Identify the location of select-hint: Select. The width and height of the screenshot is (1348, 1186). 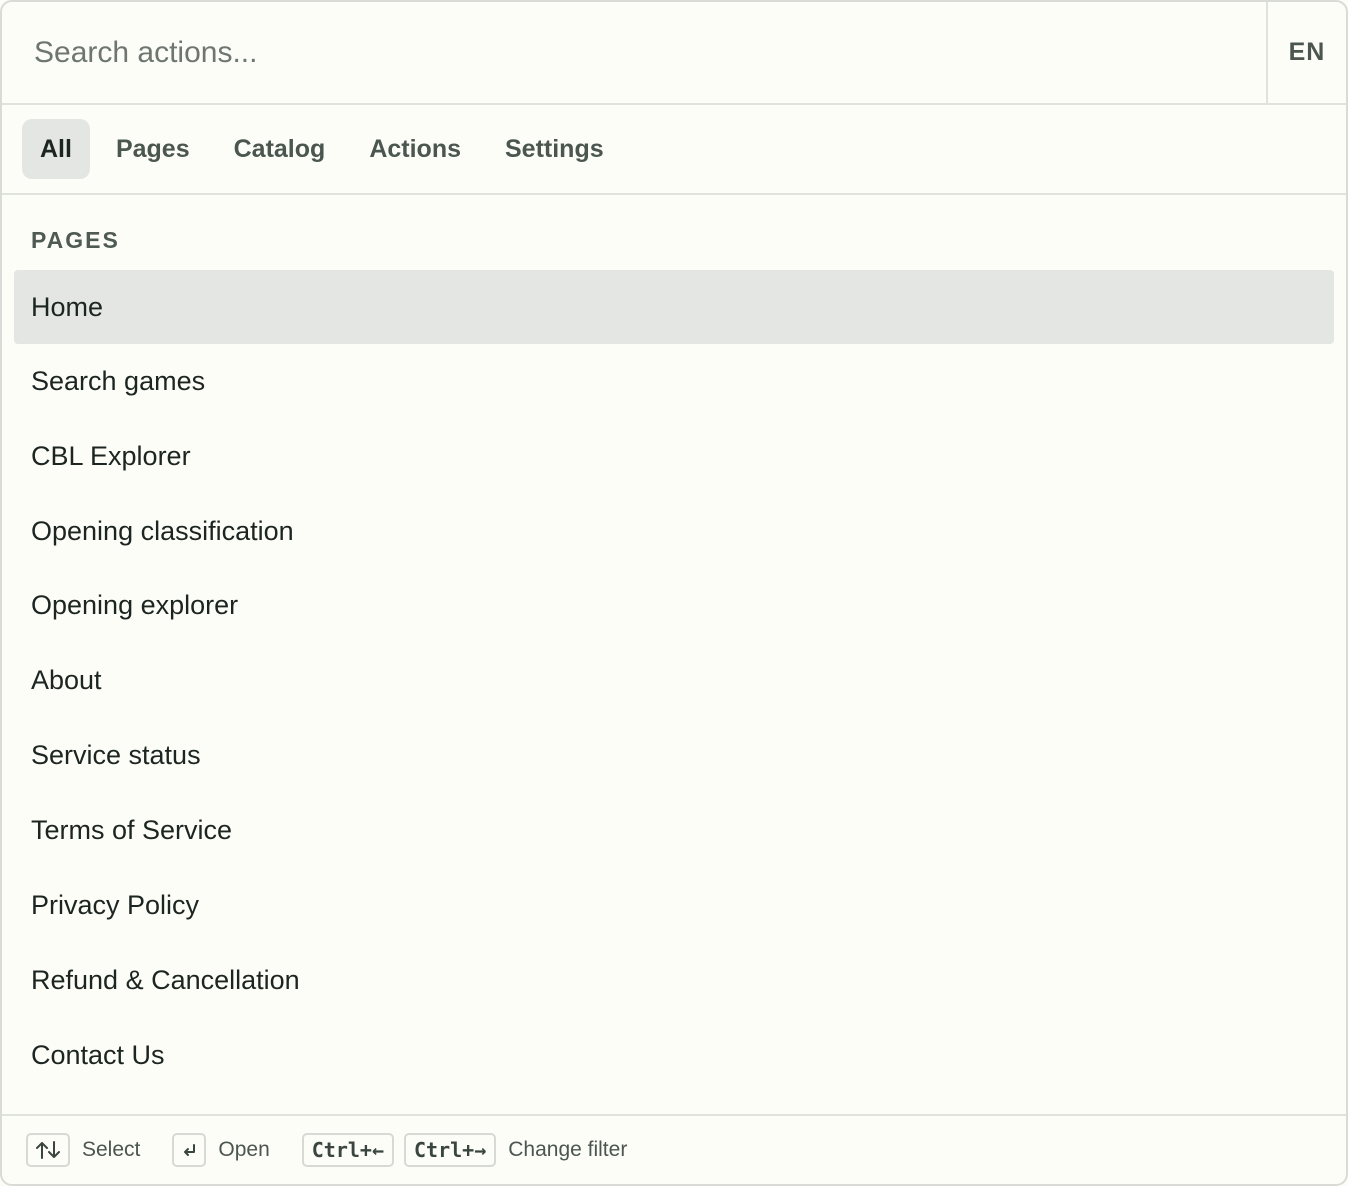
(111, 1149).